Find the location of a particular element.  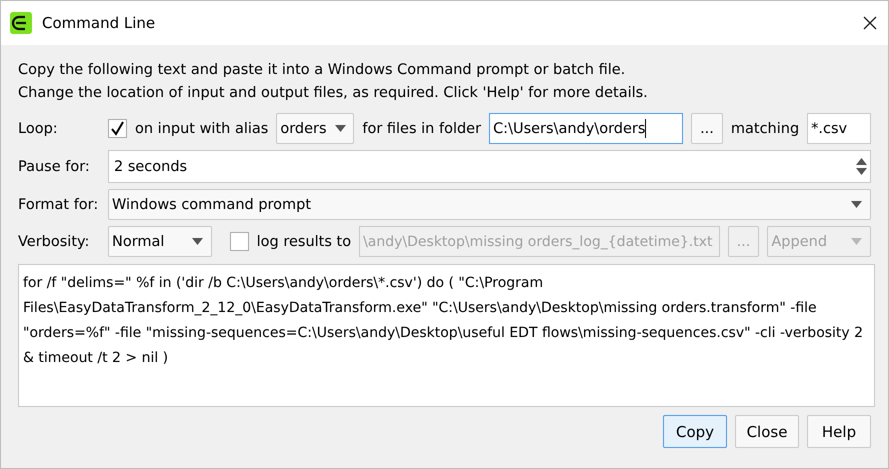

spin-down-icon is located at coordinates (861, 171).